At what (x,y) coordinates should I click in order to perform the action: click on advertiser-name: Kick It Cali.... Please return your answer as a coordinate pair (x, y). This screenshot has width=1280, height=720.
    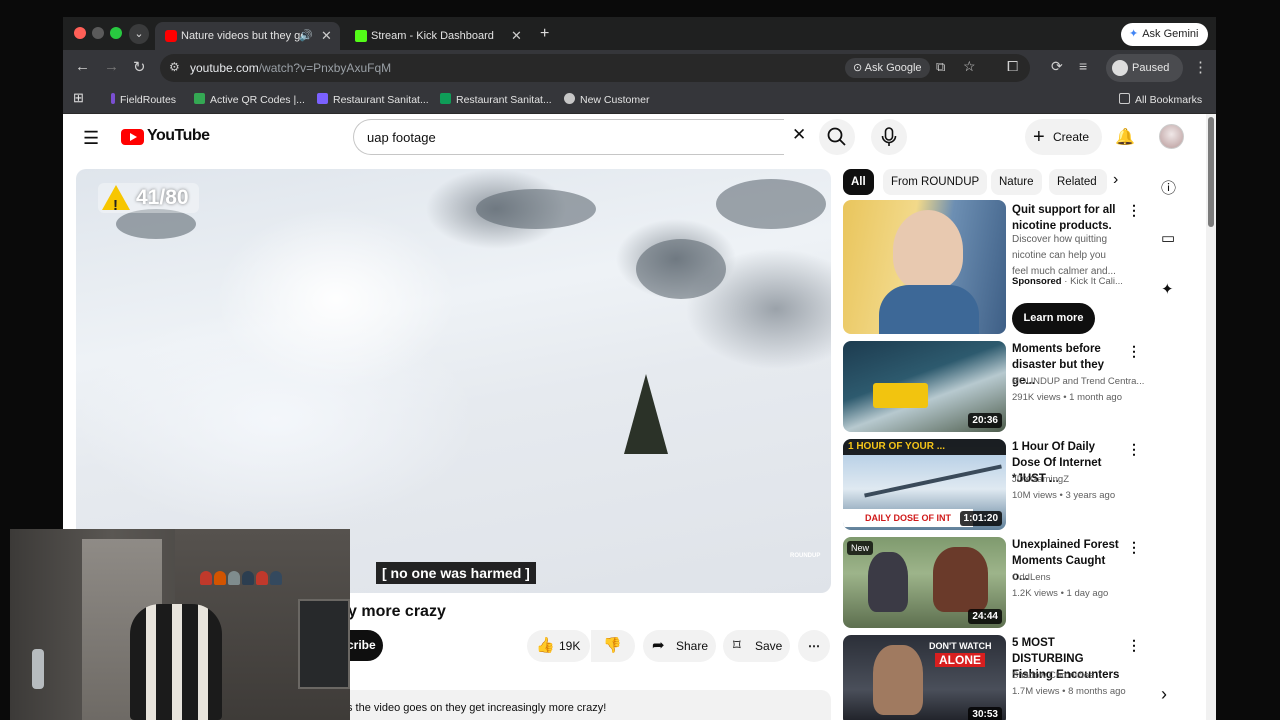
    Looking at the image, I should click on (1096, 281).